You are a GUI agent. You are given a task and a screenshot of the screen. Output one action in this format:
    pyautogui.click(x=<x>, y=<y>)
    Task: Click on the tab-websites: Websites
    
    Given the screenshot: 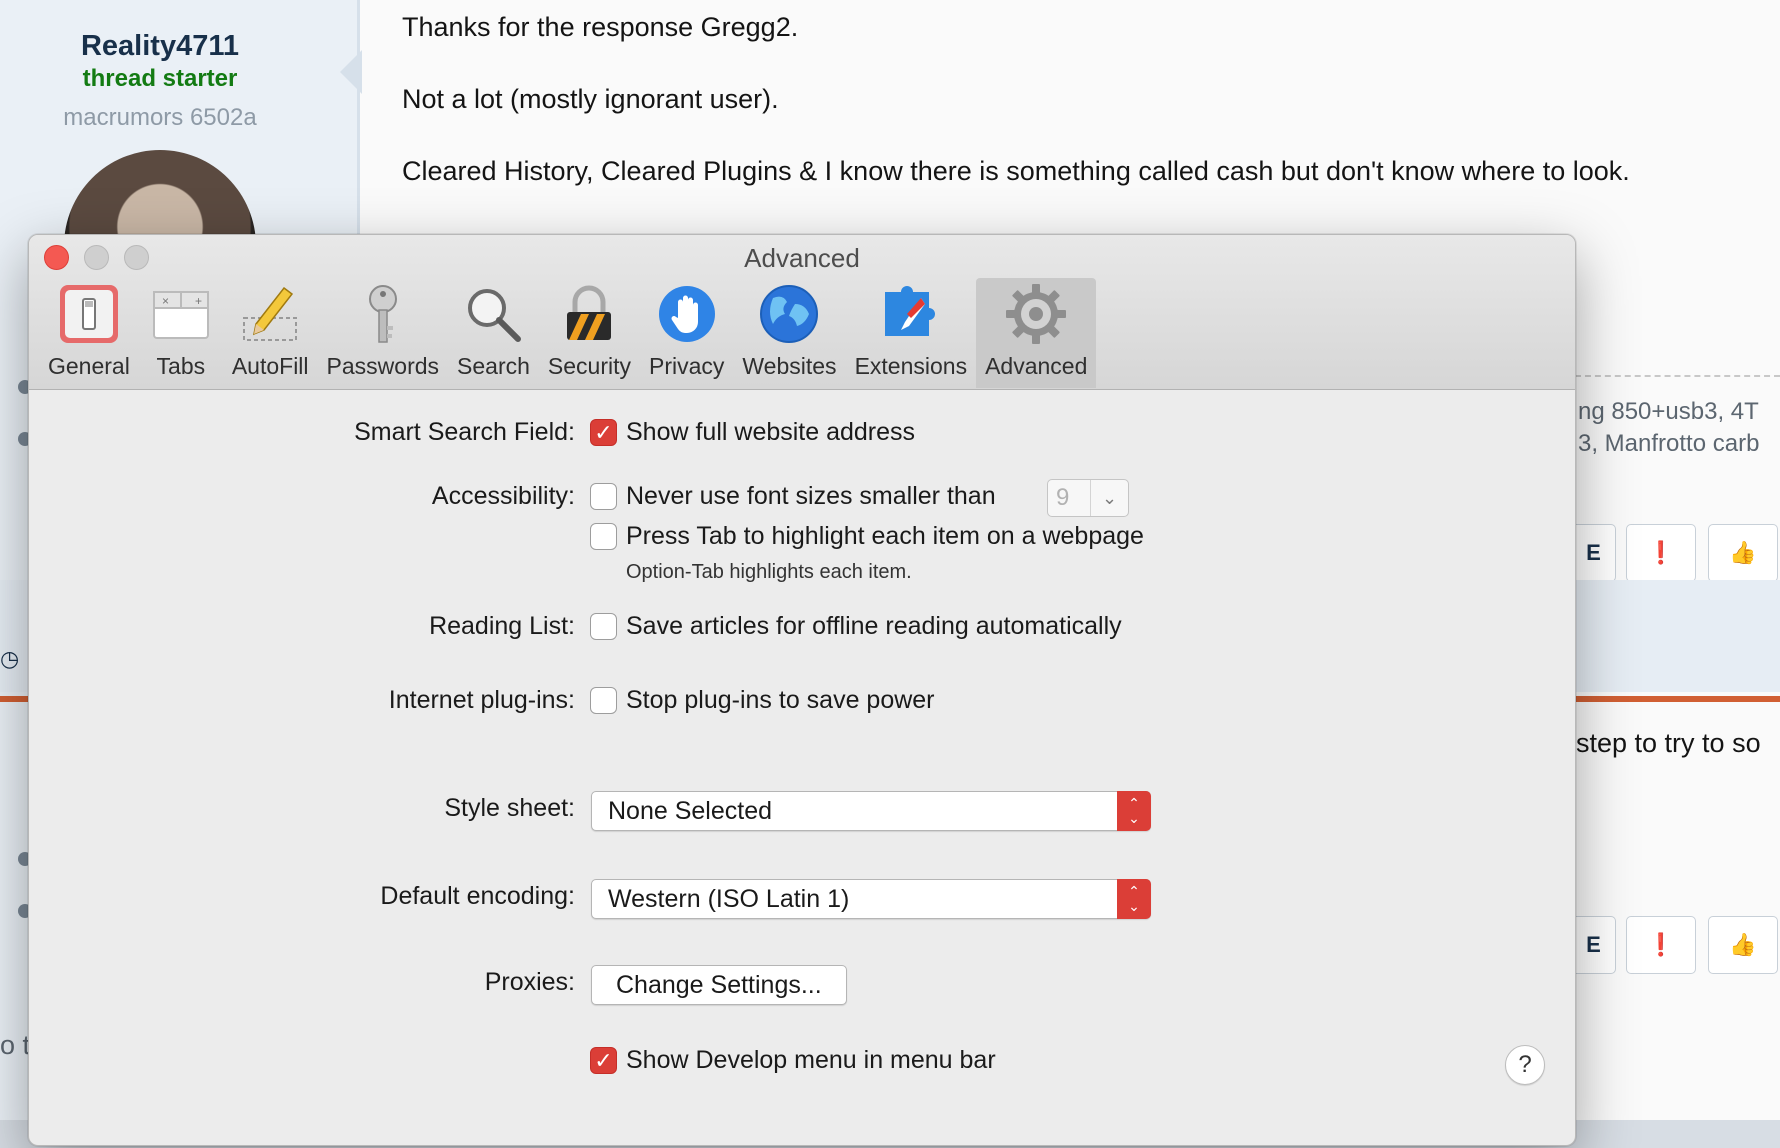 What is the action you would take?
    pyautogui.click(x=789, y=333)
    